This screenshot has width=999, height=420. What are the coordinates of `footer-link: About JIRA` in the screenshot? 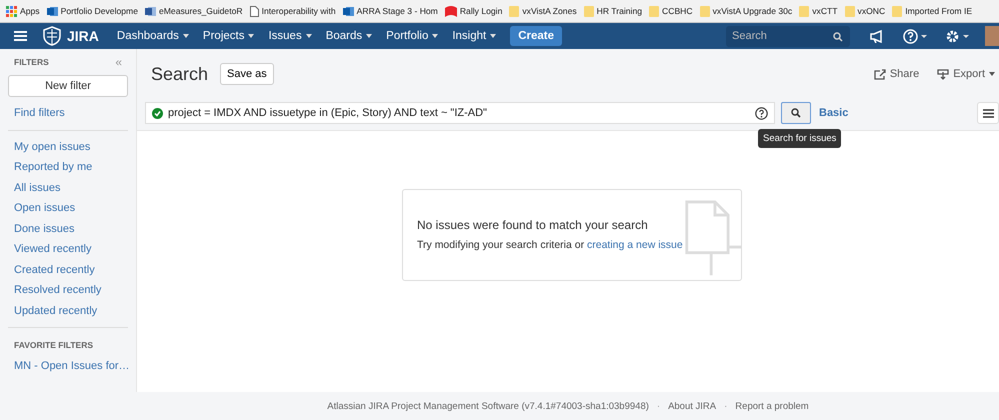 It's located at (692, 406).